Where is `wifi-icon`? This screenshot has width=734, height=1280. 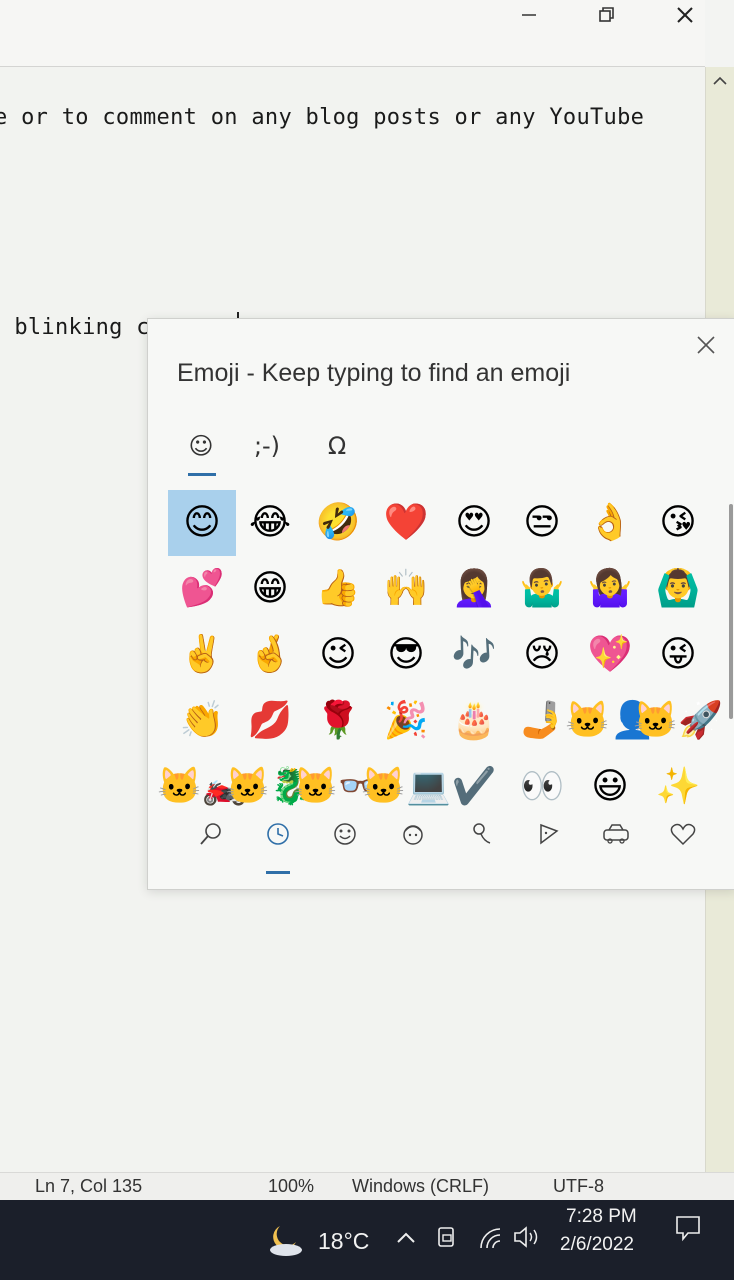 wifi-icon is located at coordinates (491, 1240).